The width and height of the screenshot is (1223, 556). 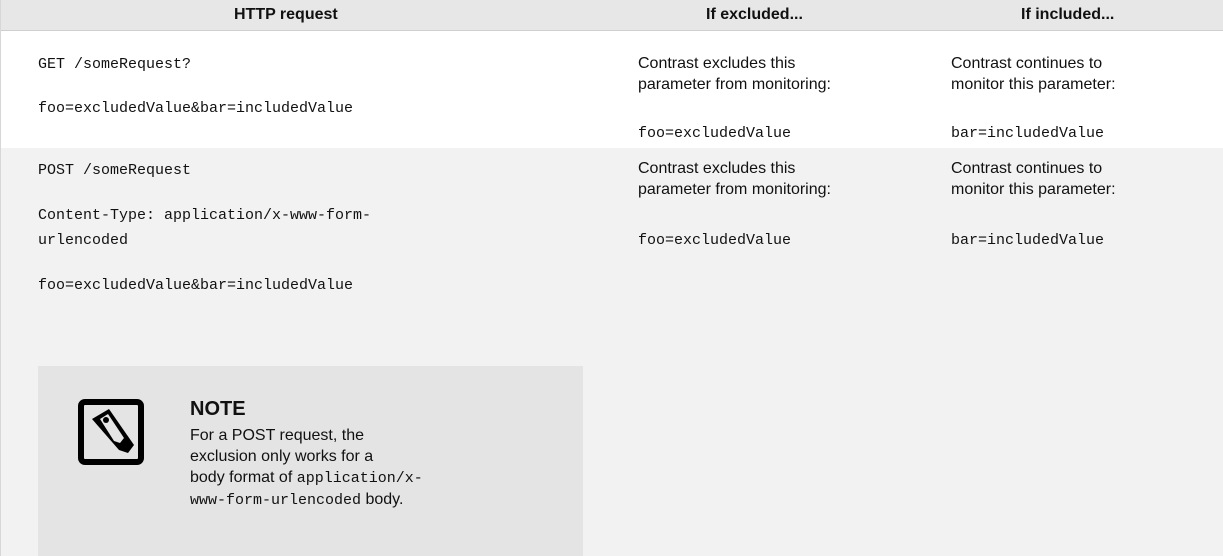 What do you see at coordinates (115, 64) in the screenshot?
I see `request-line: GET /someRequest?` at bounding box center [115, 64].